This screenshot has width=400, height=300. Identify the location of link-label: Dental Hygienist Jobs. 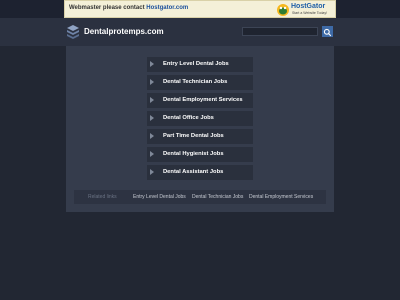
(193, 154).